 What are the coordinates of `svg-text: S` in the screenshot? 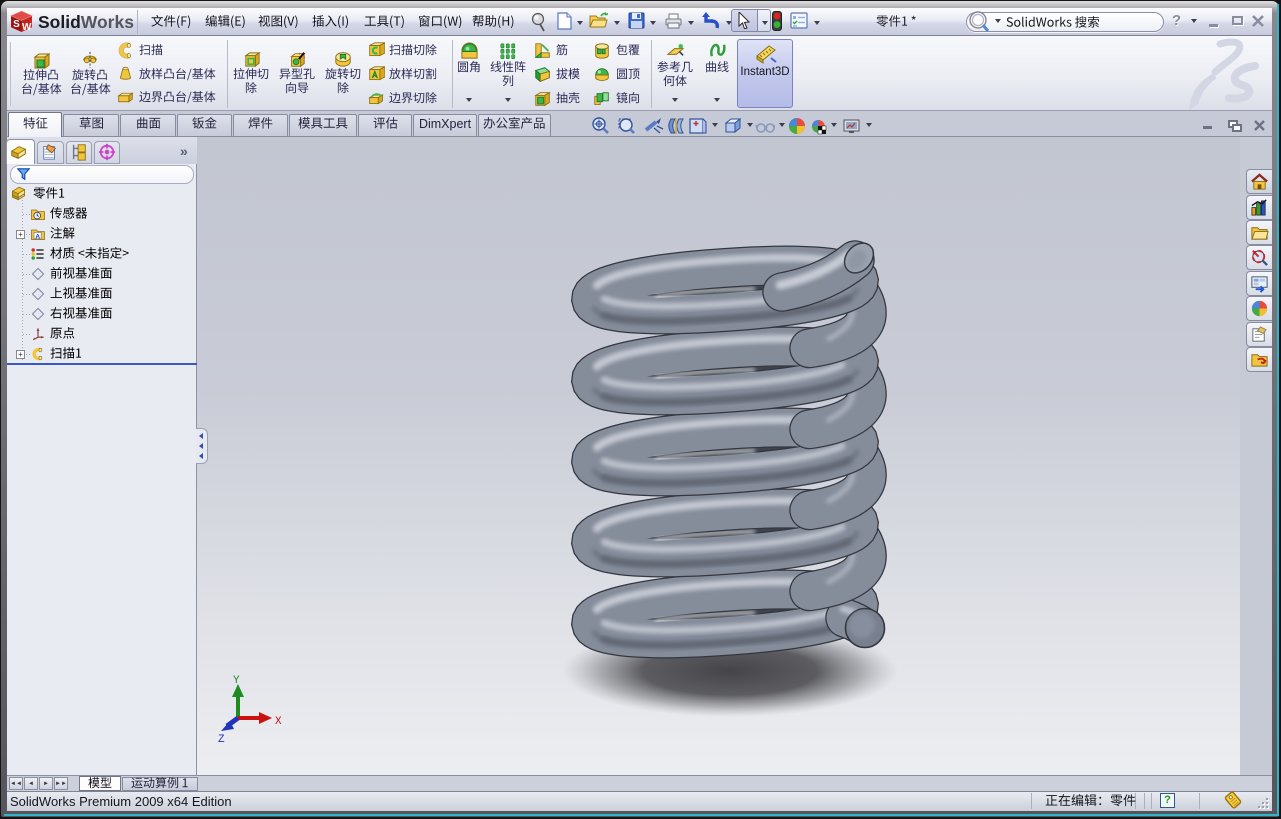 It's located at (16, 24).